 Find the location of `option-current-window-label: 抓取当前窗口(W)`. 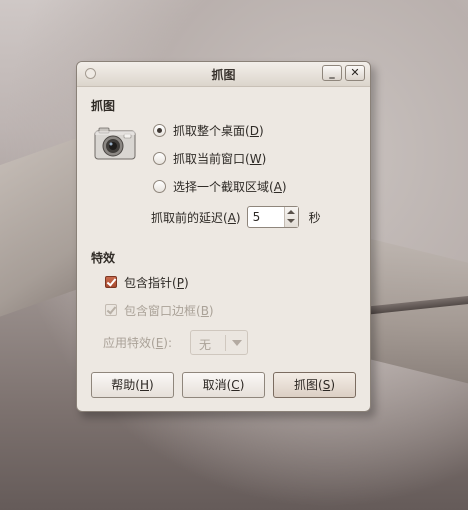

option-current-window-label: 抓取当前窗口(W) is located at coordinates (220, 158).